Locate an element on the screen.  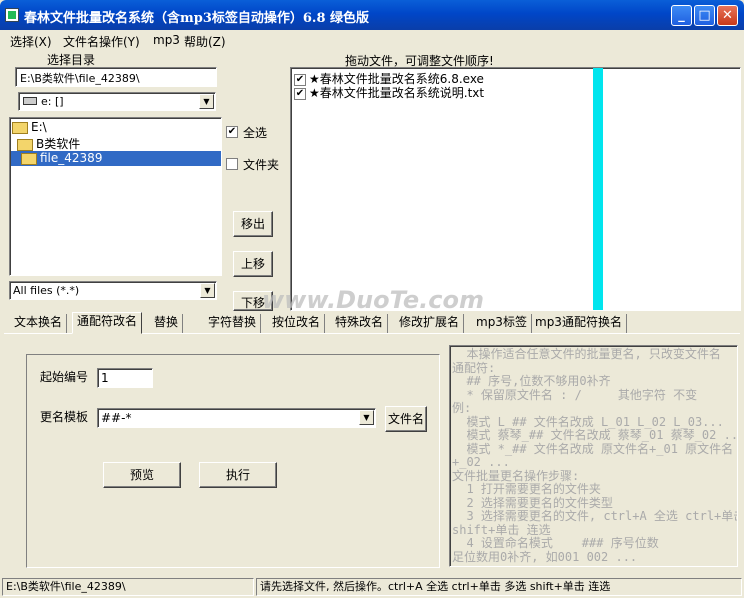
tab-replace: 替换 is located at coordinates (167, 323).